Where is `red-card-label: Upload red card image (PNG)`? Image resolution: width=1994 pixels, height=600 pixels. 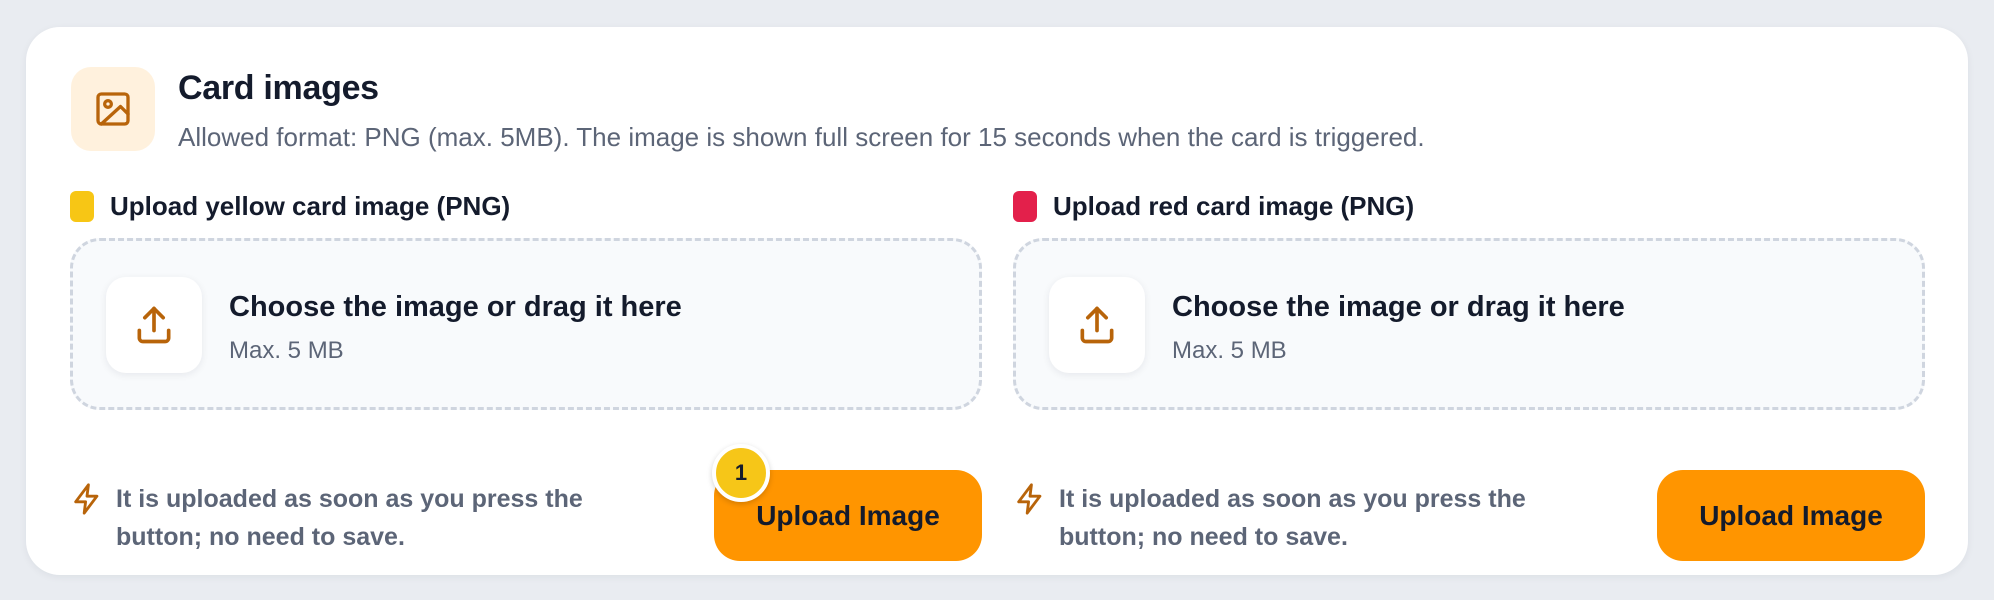 red-card-label: Upload red card image (PNG) is located at coordinates (1213, 206).